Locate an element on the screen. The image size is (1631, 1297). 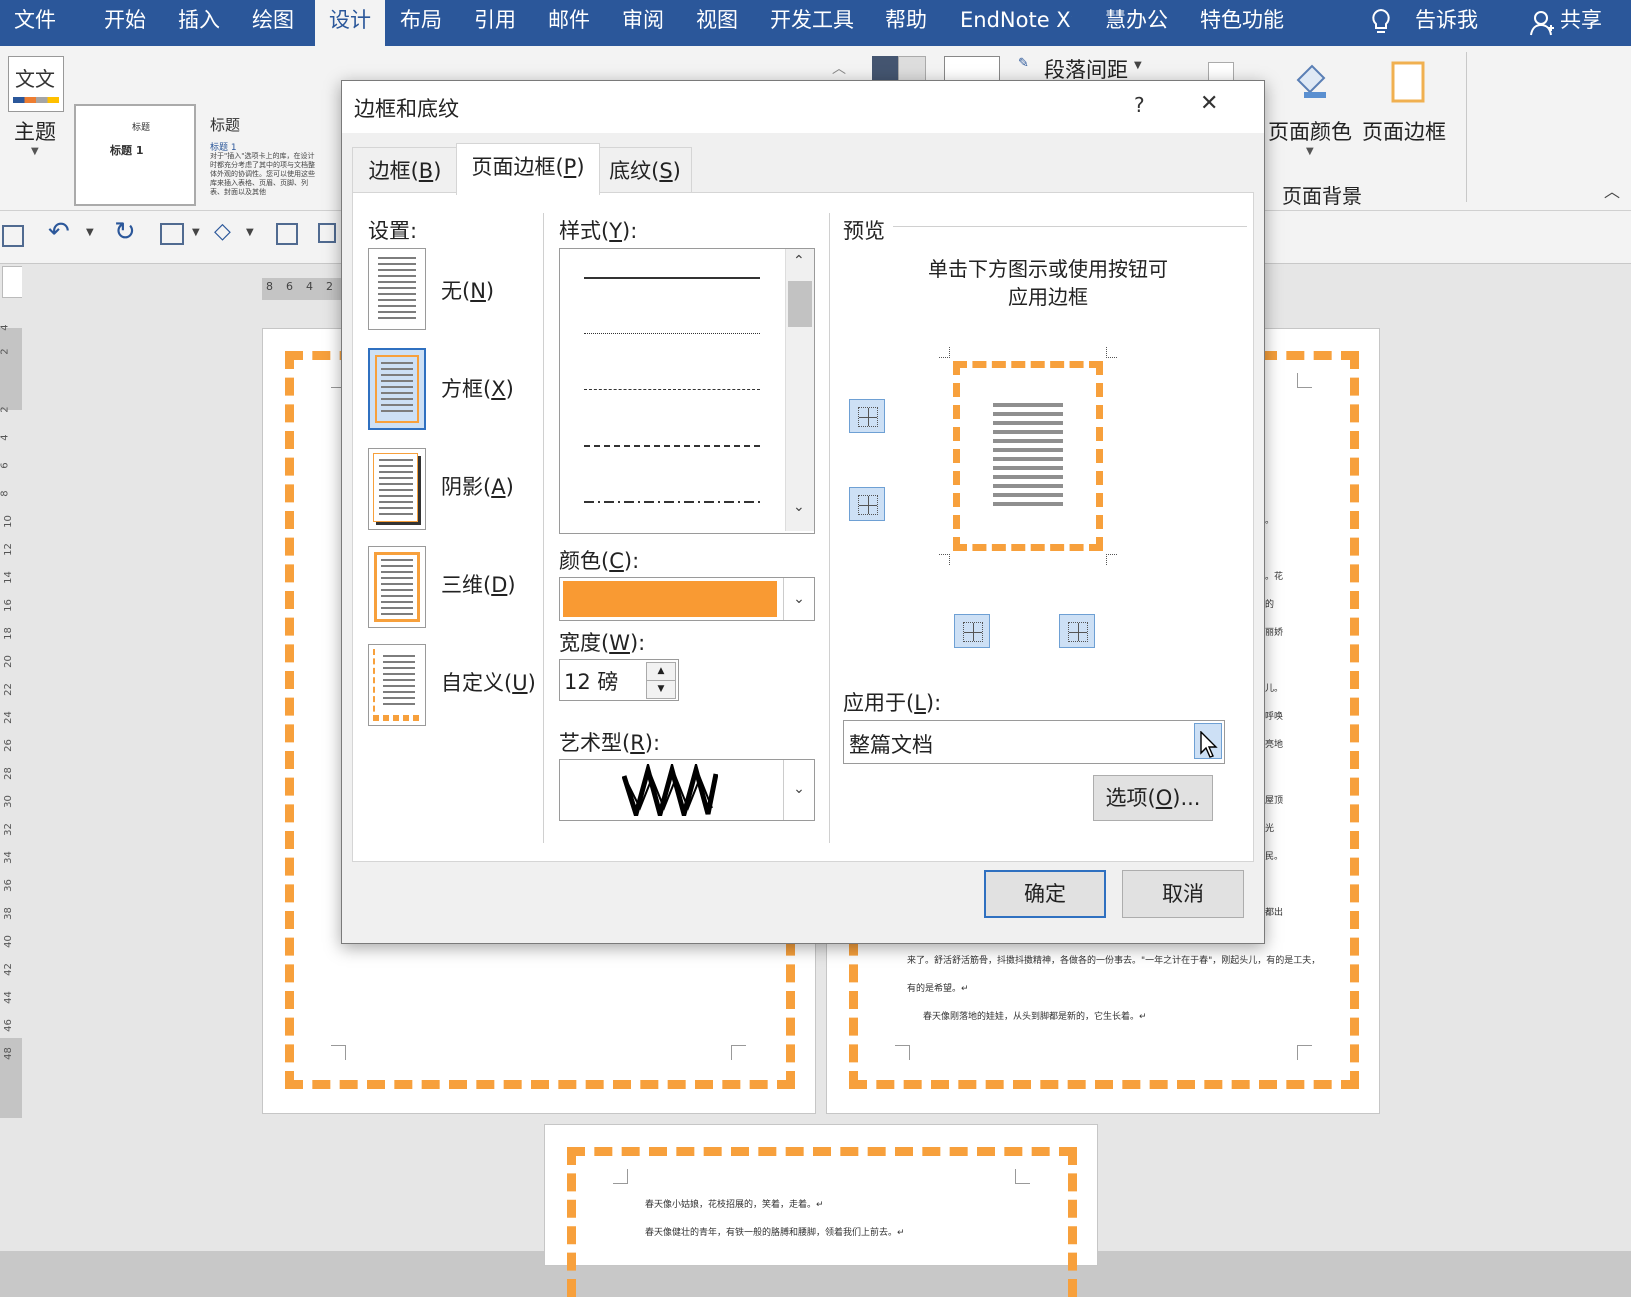
tab-endnote: EndNote X9 is located at coordinates (1016, 23).